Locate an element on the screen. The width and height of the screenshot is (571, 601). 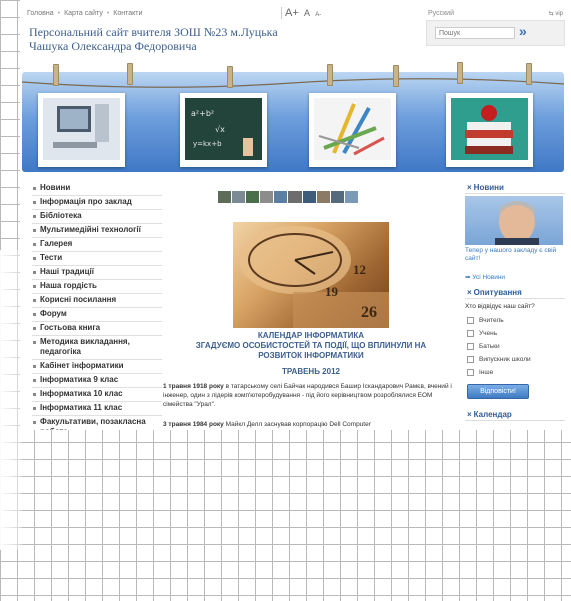
menu-item-about: Інформація про заклад is located at coordinates (97, 203).